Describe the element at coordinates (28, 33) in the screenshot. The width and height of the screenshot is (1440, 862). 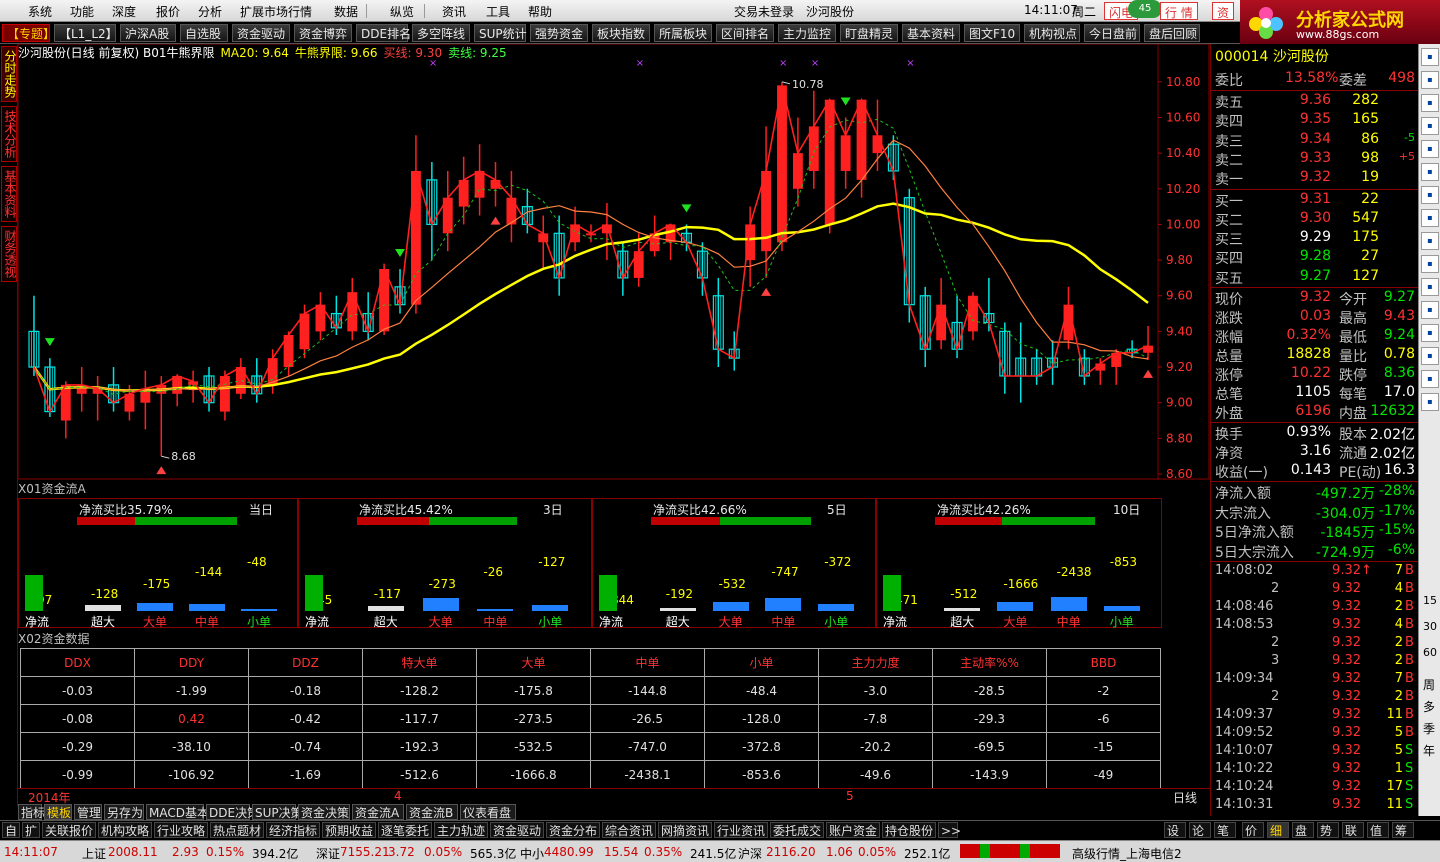
I see `toolbar-tab: 【专题】` at that location.